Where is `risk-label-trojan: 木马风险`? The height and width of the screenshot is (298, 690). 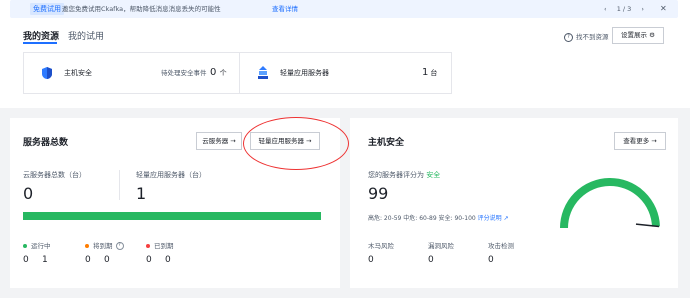 risk-label-trojan: 木马风险 is located at coordinates (381, 246).